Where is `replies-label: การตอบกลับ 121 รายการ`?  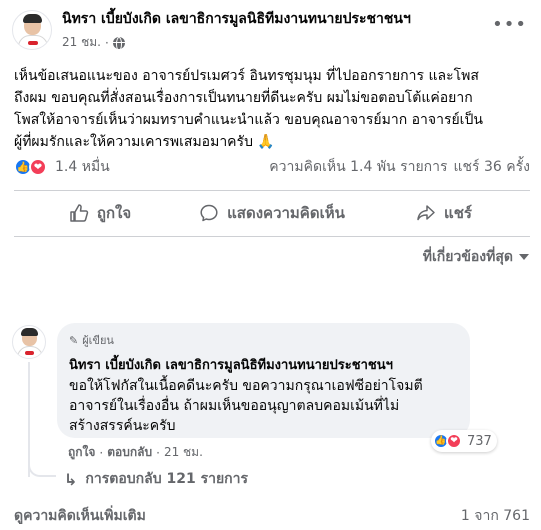 replies-label: การตอบกลับ 121 รายการ is located at coordinates (167, 479).